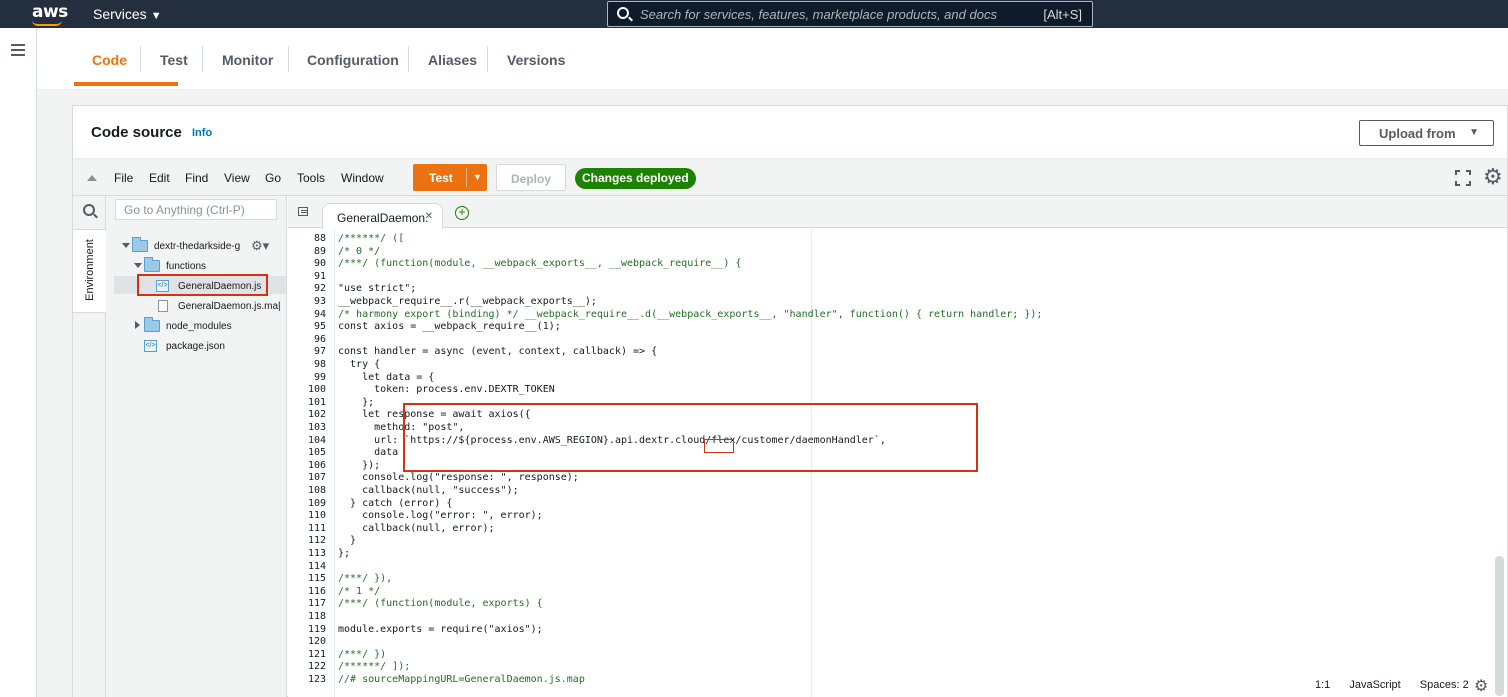 Image resolution: width=1508 pixels, height=697 pixels. What do you see at coordinates (50, 12) in the screenshot?
I see `aws-logo: aws` at bounding box center [50, 12].